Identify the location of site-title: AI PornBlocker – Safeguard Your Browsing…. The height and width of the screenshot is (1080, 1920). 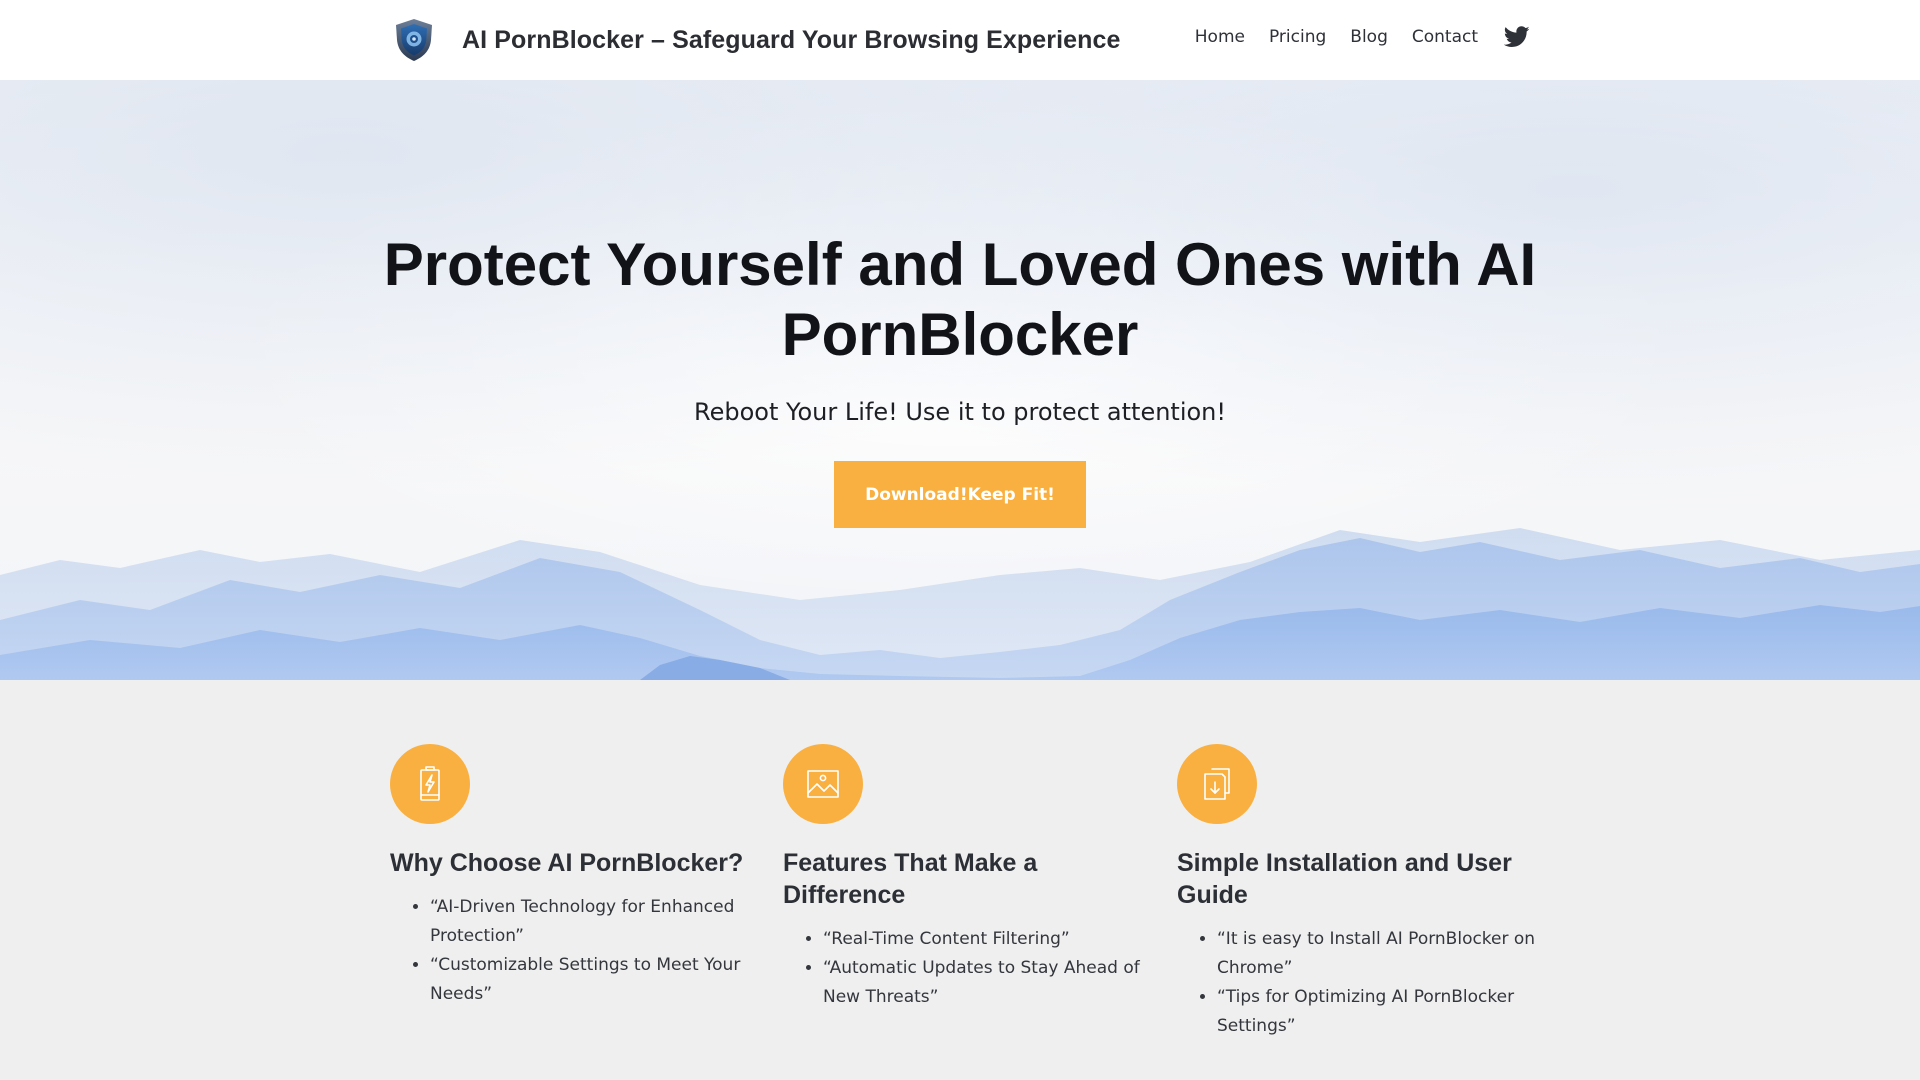
(791, 39).